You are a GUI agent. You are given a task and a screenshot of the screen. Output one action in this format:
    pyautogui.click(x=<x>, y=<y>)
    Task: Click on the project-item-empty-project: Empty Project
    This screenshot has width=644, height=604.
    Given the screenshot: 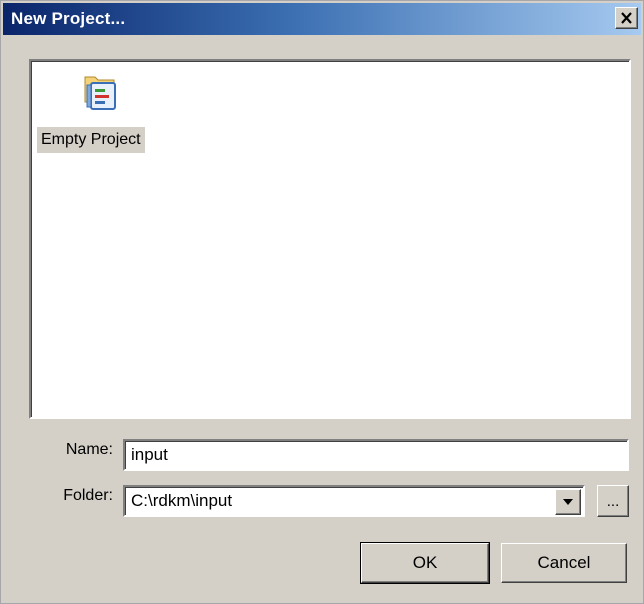 What is the action you would take?
    pyautogui.click(x=100, y=113)
    